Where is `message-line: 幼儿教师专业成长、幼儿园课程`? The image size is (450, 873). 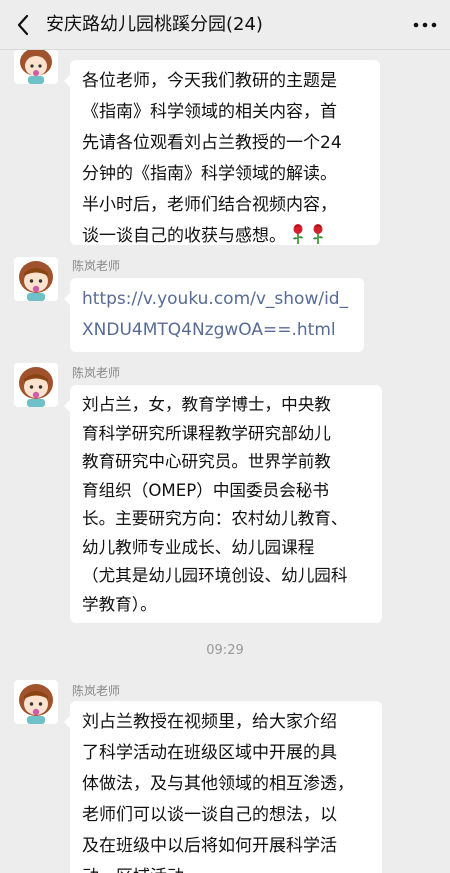 message-line: 幼儿教师专业成长、幼儿园课程 is located at coordinates (198, 547).